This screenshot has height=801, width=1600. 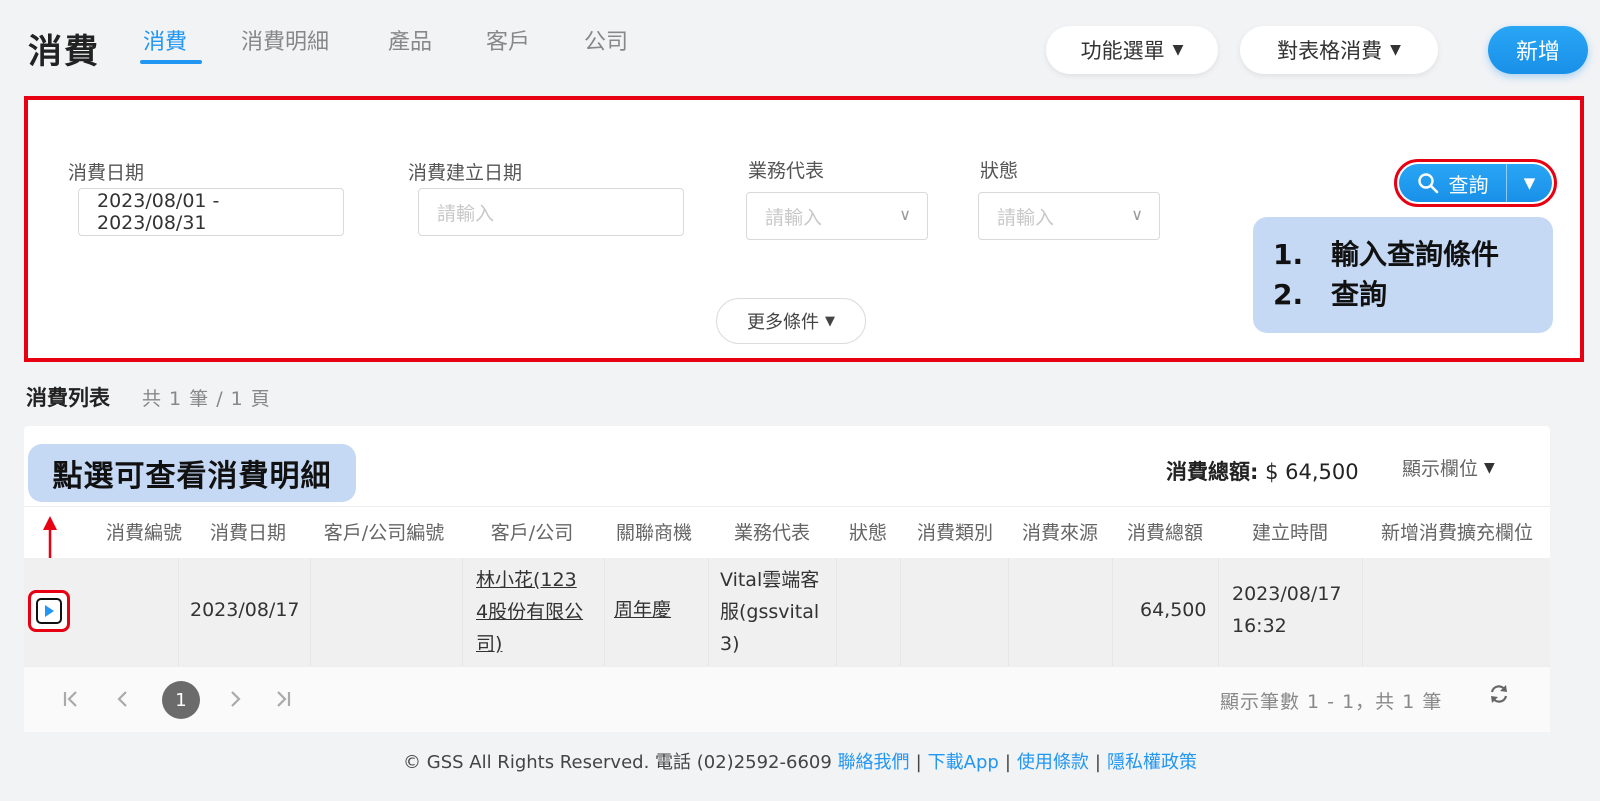 I want to click on table-header-divider, so click(x=787, y=506).